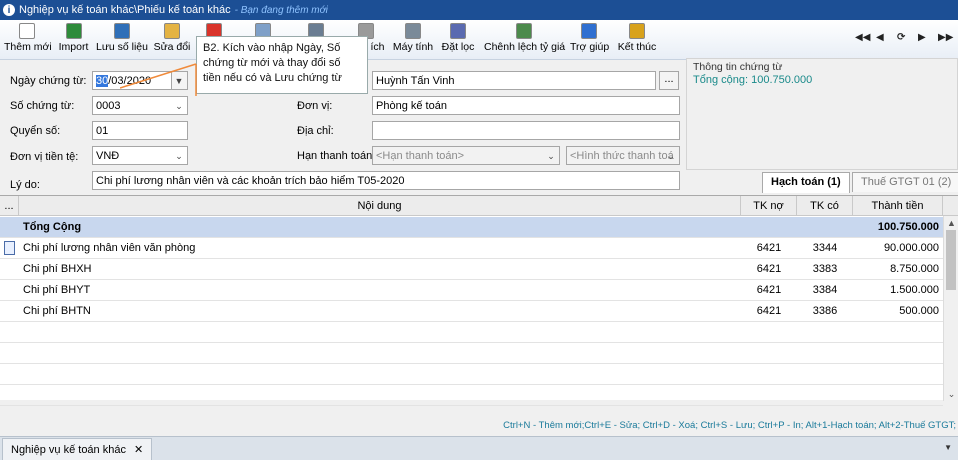 This screenshot has width=958, height=460. What do you see at coordinates (373, 290) in the screenshot?
I see `cell-content: Chi phí BHYT` at bounding box center [373, 290].